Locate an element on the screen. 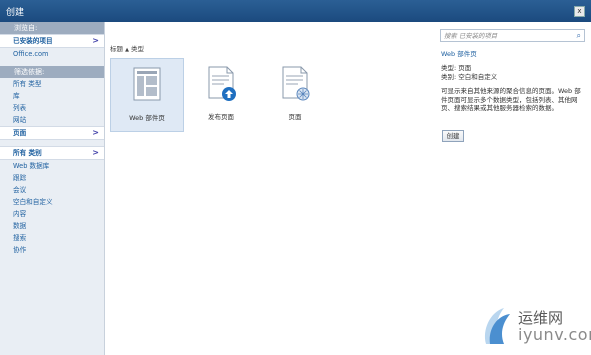 This screenshot has height=355, width=591. sidebar-item-tracking: 跟踪 is located at coordinates (52, 178).